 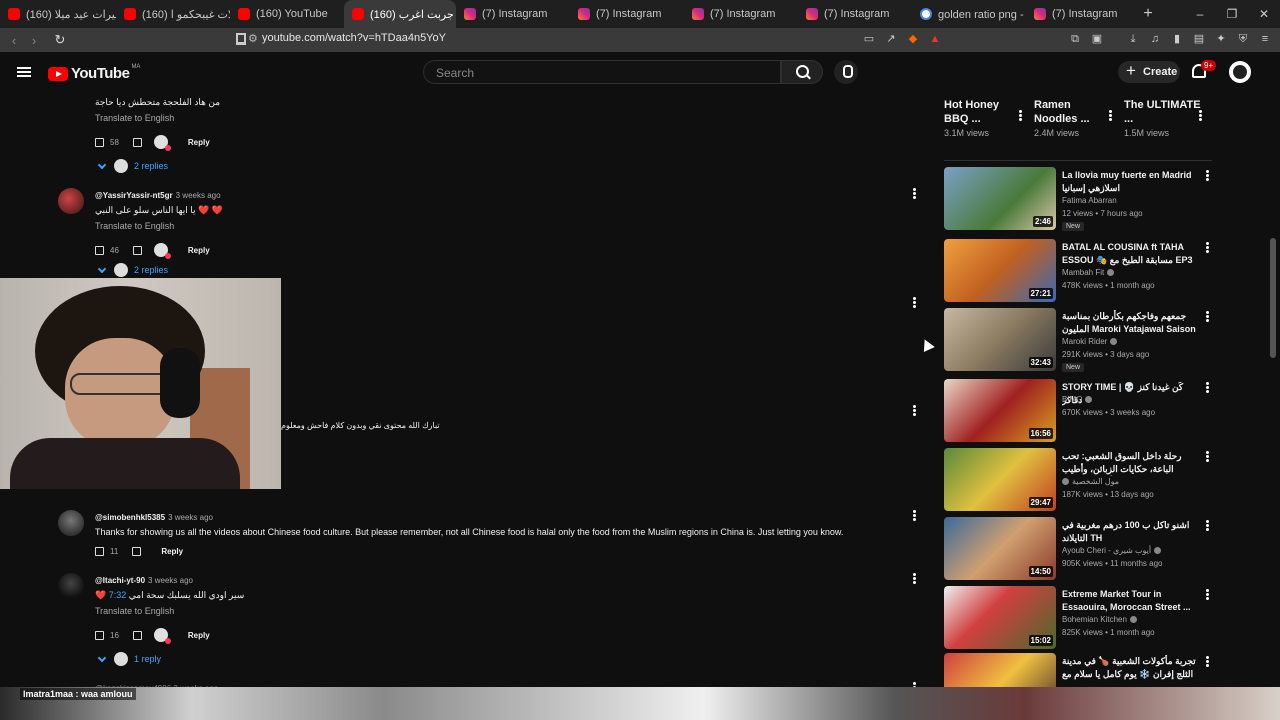 What do you see at coordinates (1149, 71) in the screenshot?
I see `create-button: Create` at bounding box center [1149, 71].